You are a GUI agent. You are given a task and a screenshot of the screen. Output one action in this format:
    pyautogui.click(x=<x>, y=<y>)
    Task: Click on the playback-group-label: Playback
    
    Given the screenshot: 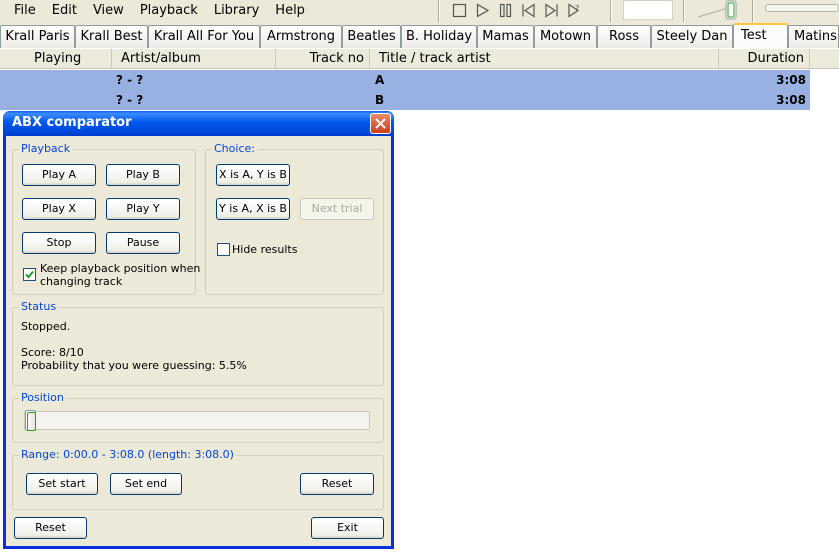 What is the action you would take?
    pyautogui.click(x=46, y=148)
    